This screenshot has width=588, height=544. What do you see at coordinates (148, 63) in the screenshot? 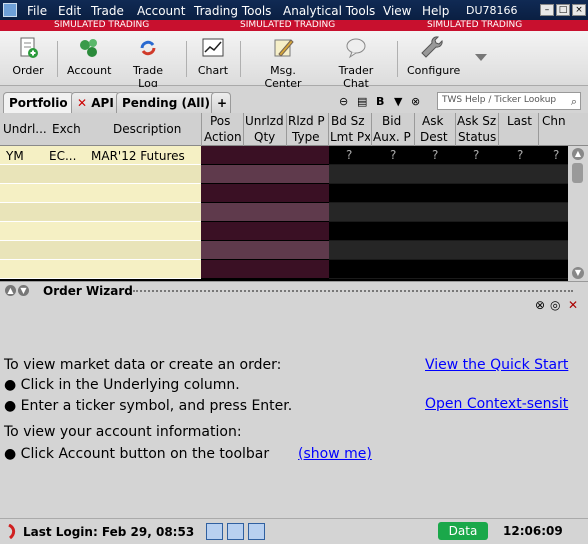
I see `trade-log-button: Trade Log` at bounding box center [148, 63].